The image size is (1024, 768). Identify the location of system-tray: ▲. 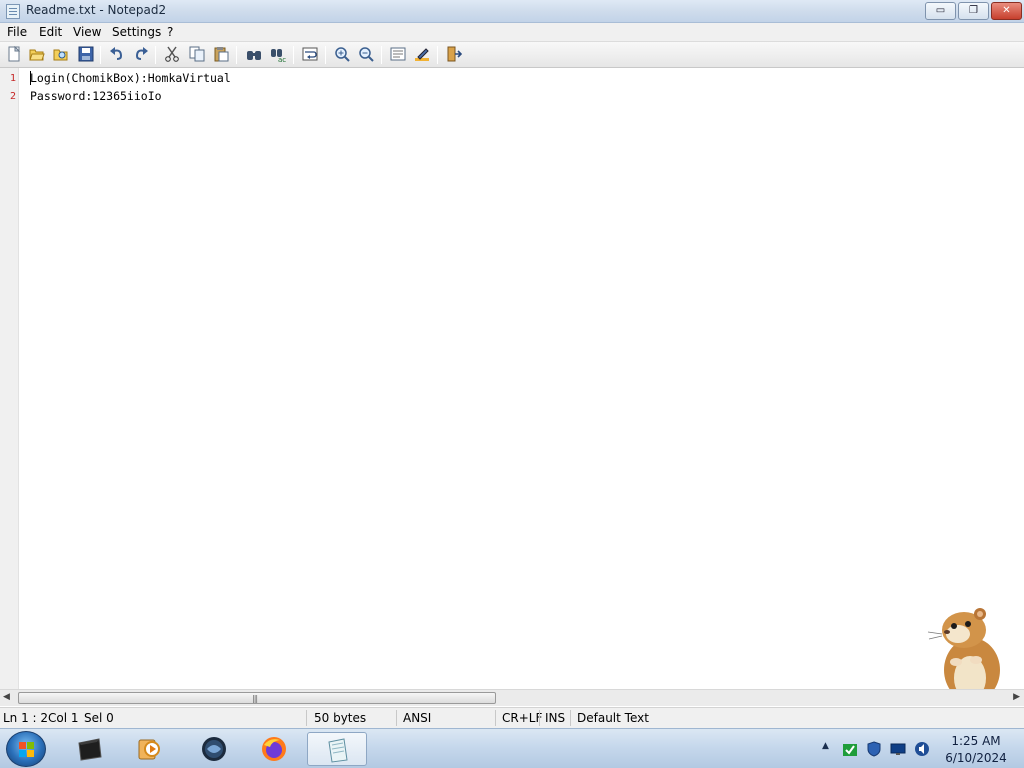
(878, 748).